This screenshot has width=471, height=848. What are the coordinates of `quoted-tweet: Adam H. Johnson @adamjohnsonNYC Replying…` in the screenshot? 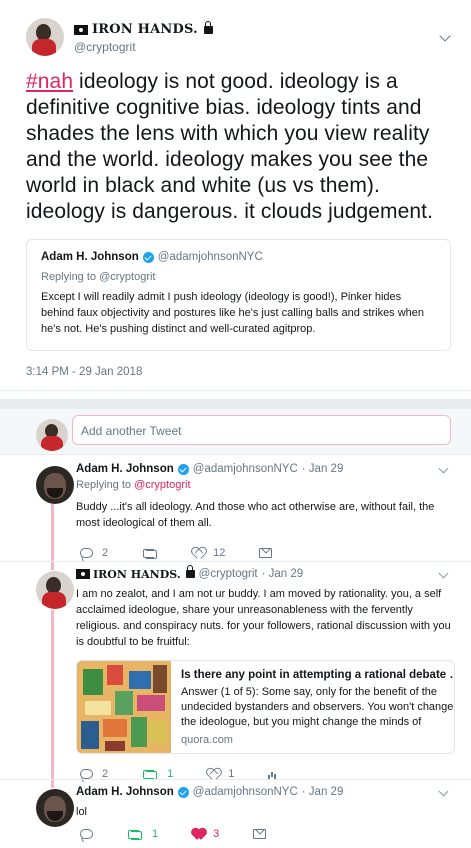 It's located at (238, 295).